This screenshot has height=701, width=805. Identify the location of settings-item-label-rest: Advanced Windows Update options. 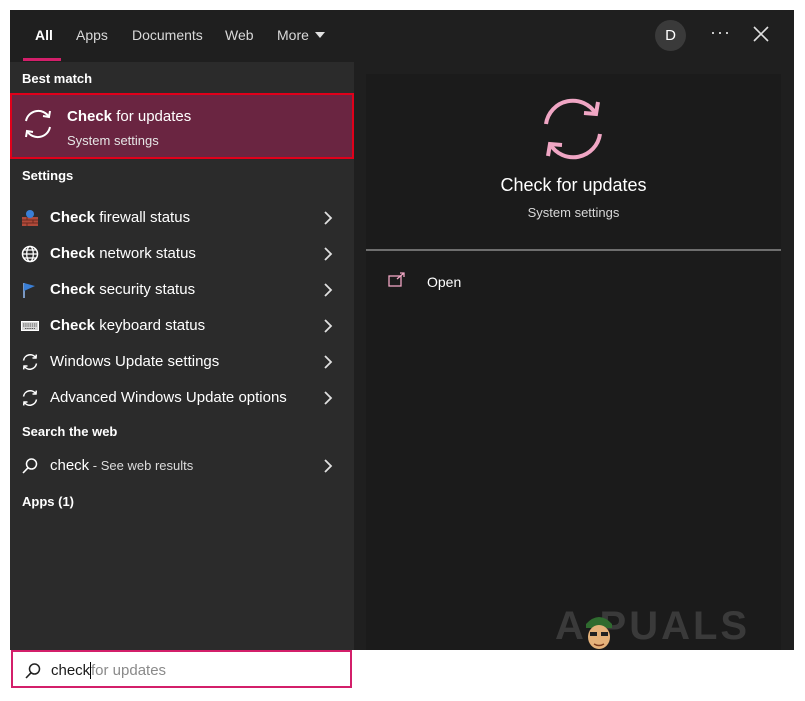
(168, 397).